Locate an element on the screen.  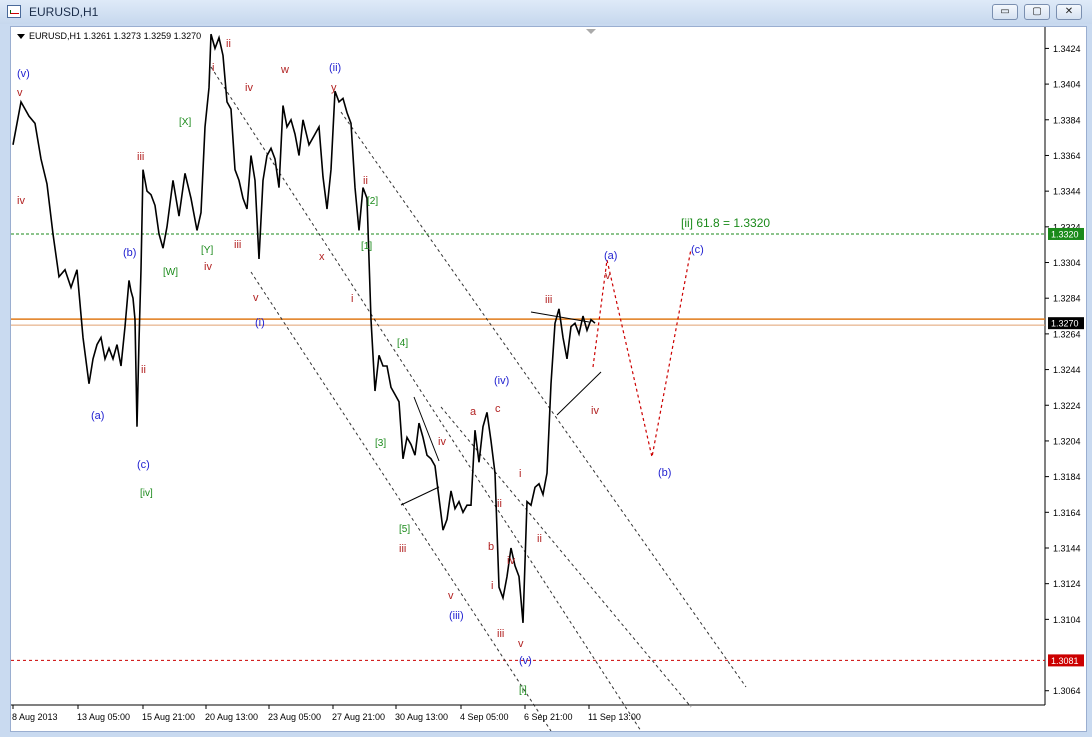
price-tick-label: 1.3144 is located at coordinates (1067, 548).